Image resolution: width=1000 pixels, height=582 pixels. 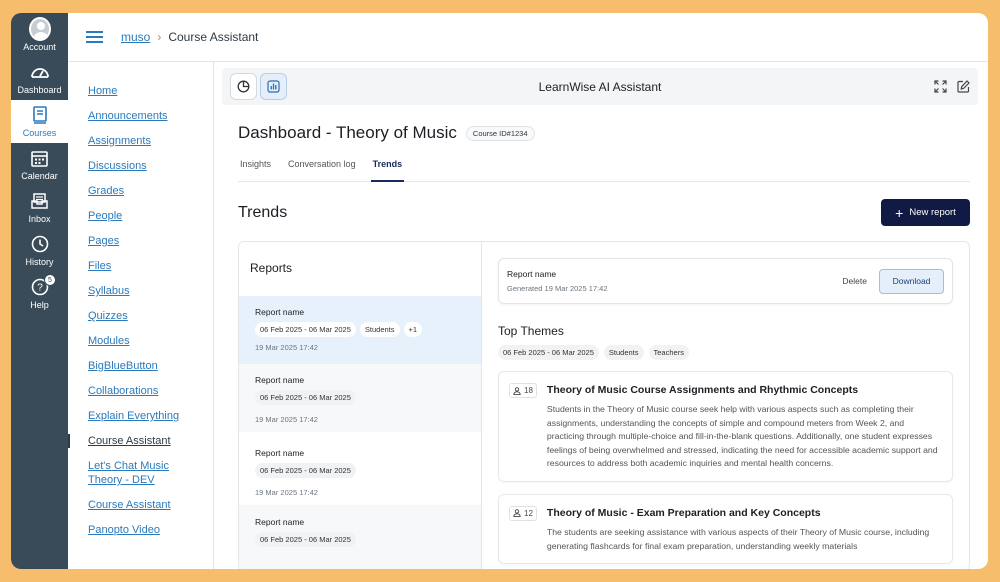 What do you see at coordinates (854, 281) in the screenshot?
I see `delete-button: Delete` at bounding box center [854, 281].